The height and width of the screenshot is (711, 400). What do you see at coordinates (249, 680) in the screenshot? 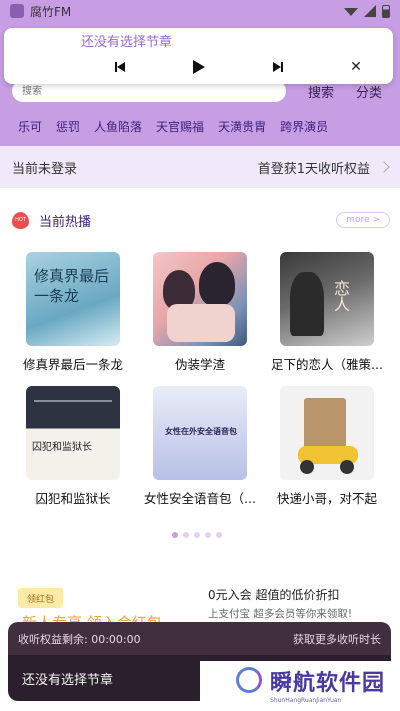
I see `watermark-logo-icon` at bounding box center [249, 680].